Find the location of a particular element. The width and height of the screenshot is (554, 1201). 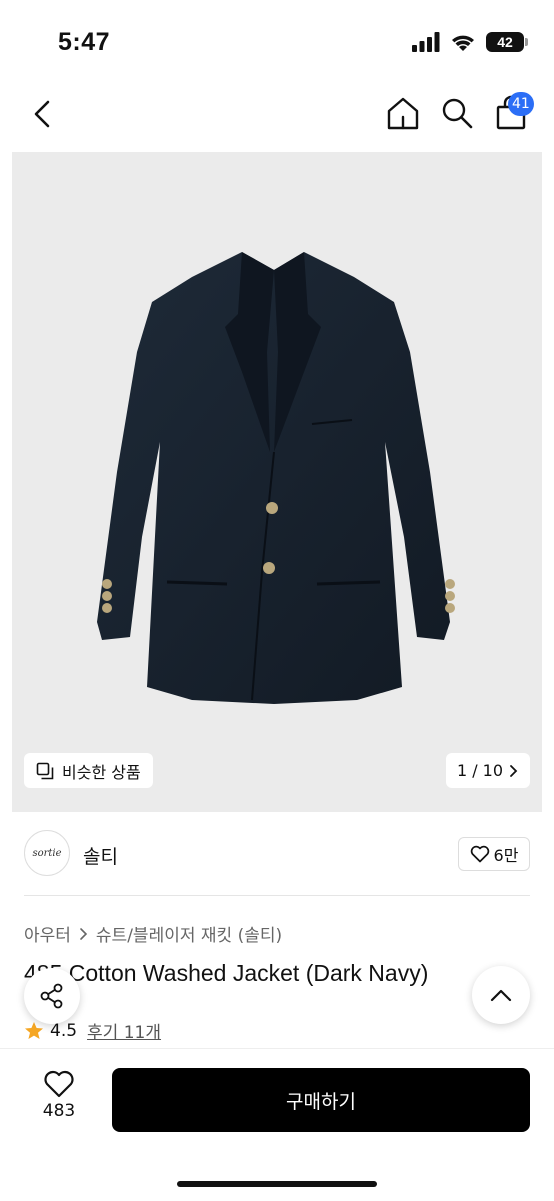

nav-bar is located at coordinates (277, 114).